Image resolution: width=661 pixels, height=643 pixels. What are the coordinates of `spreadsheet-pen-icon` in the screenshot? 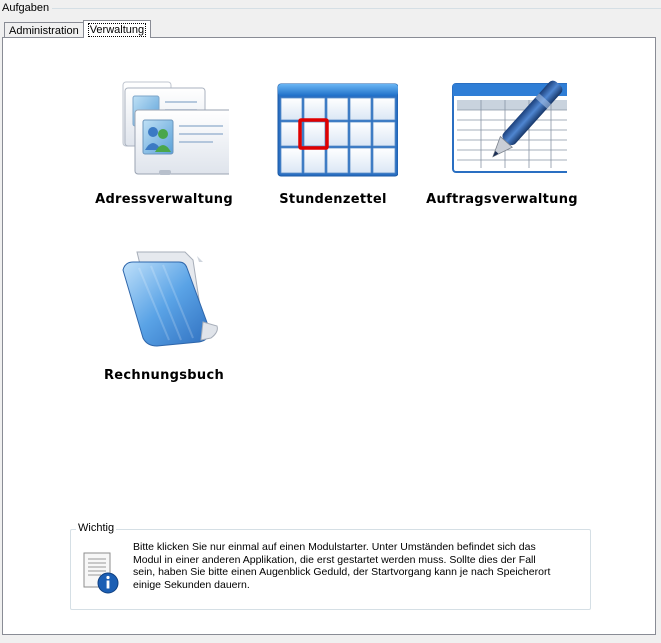 It's located at (509, 126).